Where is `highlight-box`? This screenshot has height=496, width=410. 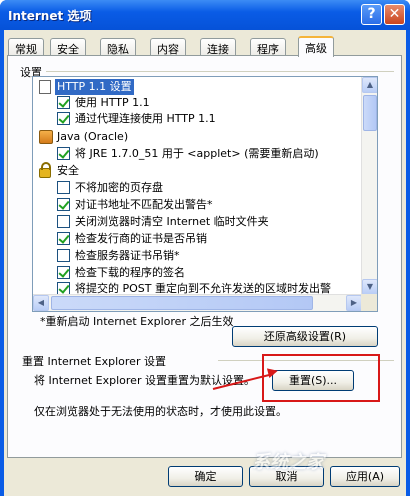 highlight-box is located at coordinates (321, 378).